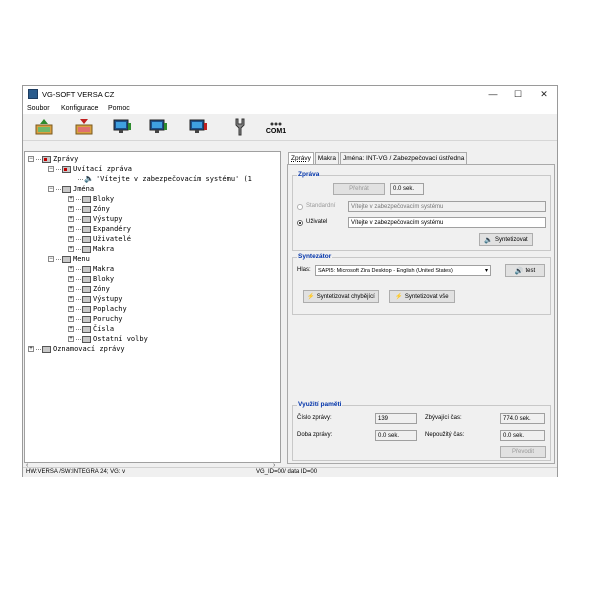  What do you see at coordinates (112, 229) in the screenshot?
I see `tree-label: Expandéry` at bounding box center [112, 229].